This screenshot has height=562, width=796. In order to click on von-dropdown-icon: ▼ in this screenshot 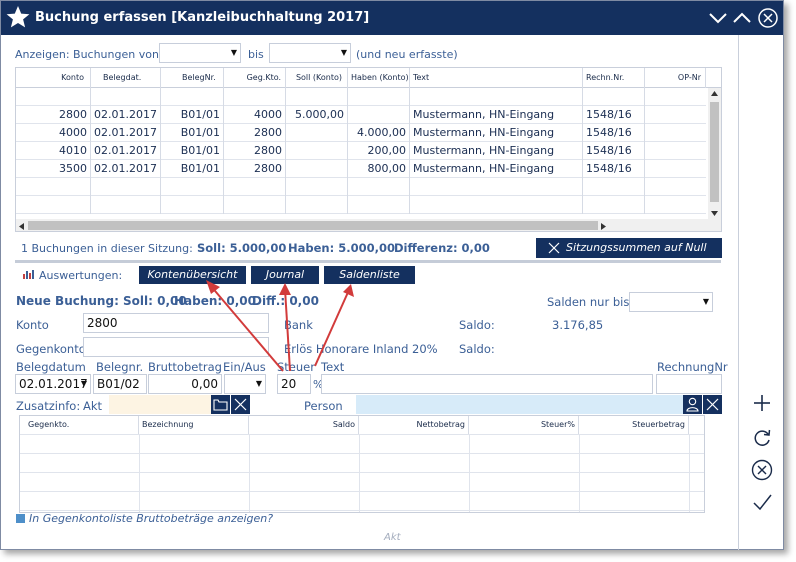, I will do `click(234, 53)`.